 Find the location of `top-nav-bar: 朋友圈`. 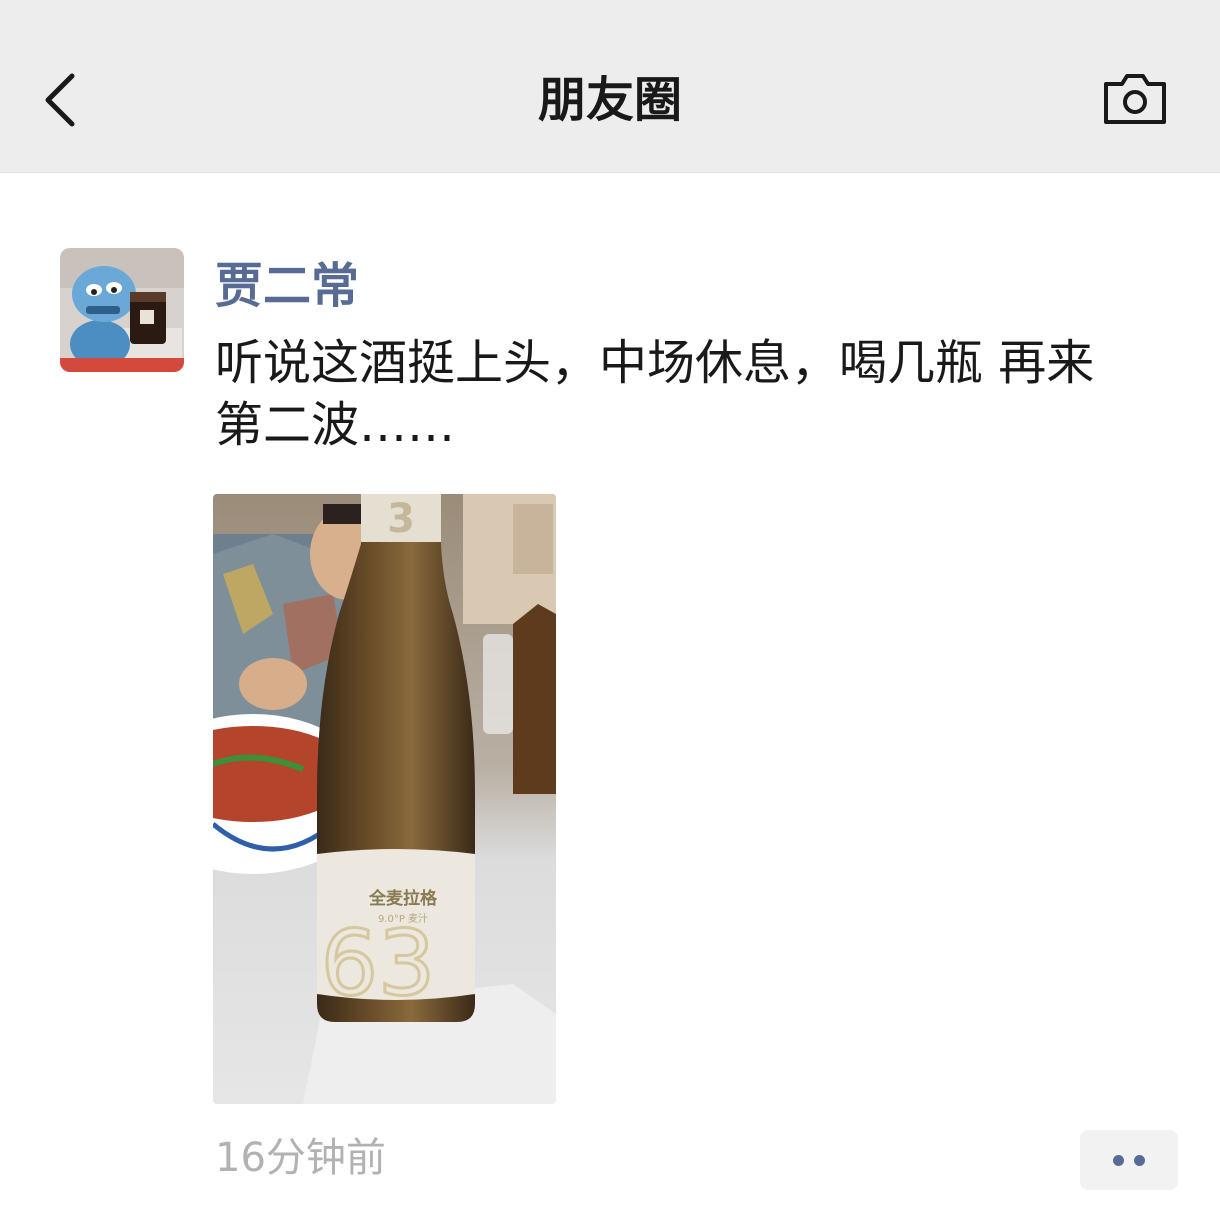

top-nav-bar: 朋友圈 is located at coordinates (610, 86).